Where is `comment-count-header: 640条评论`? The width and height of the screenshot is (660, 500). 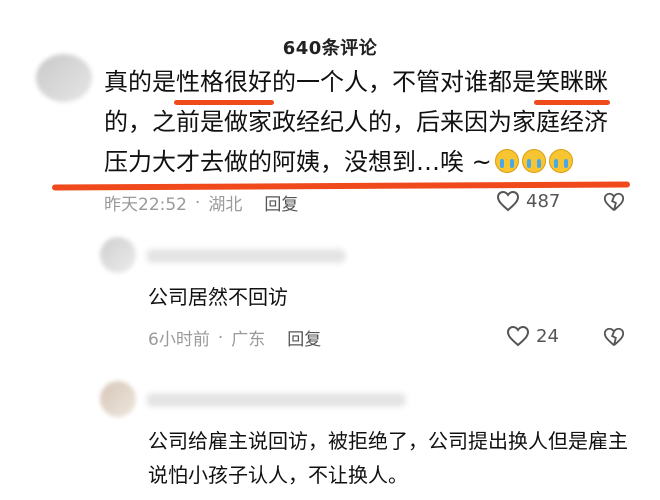 comment-count-header: 640条评论 is located at coordinates (330, 48).